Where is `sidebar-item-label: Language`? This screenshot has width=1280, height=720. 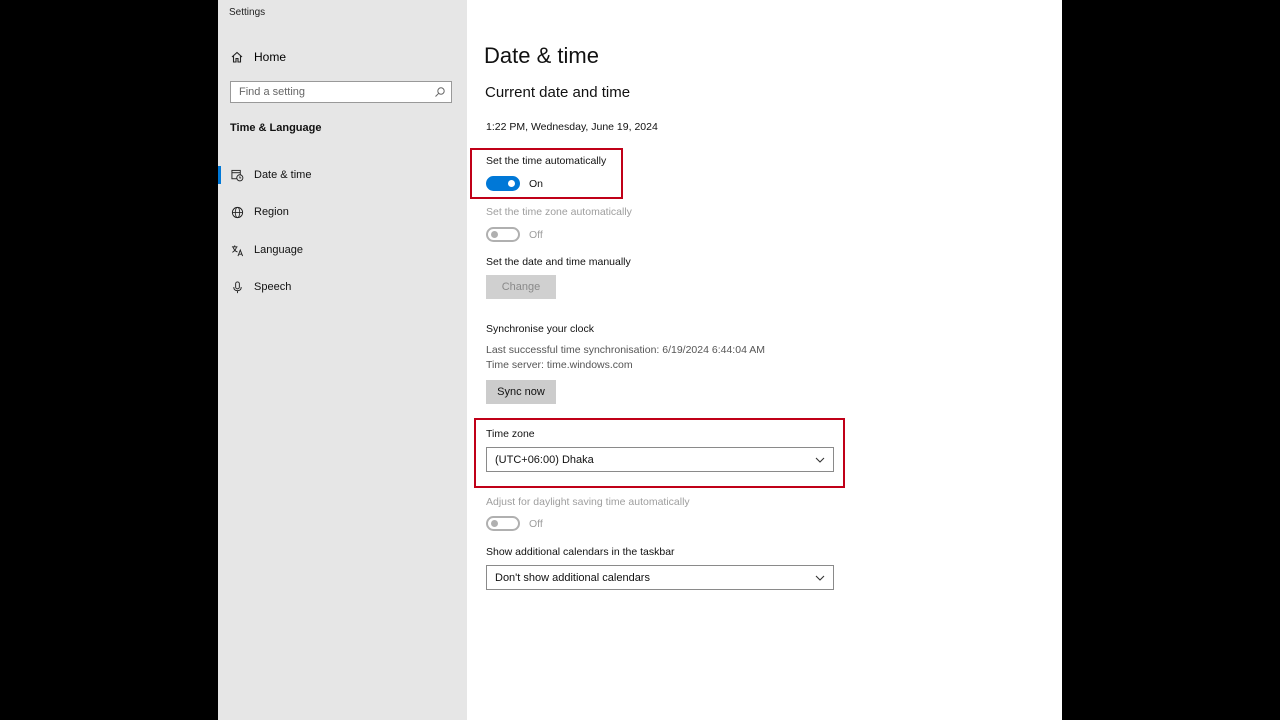
sidebar-item-label: Language is located at coordinates (278, 250).